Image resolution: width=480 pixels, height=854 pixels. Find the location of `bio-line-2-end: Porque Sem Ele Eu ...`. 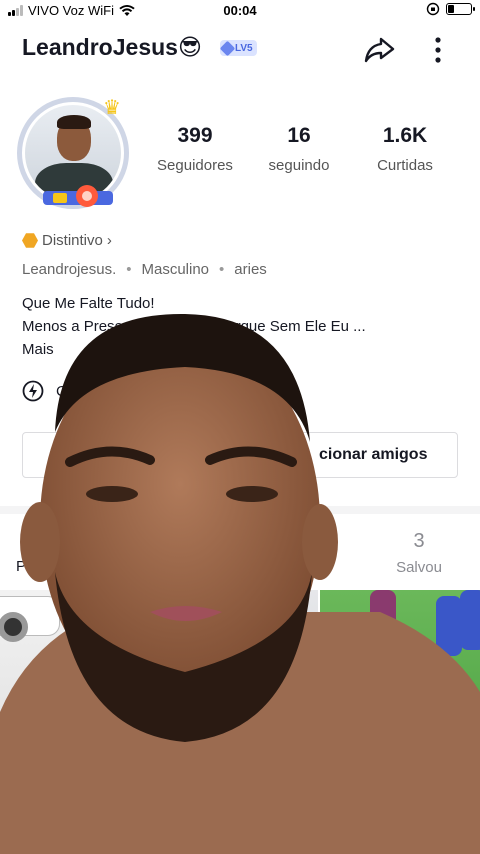

bio-line-2-end: Porque Sem Ele Eu ... is located at coordinates (291, 326).